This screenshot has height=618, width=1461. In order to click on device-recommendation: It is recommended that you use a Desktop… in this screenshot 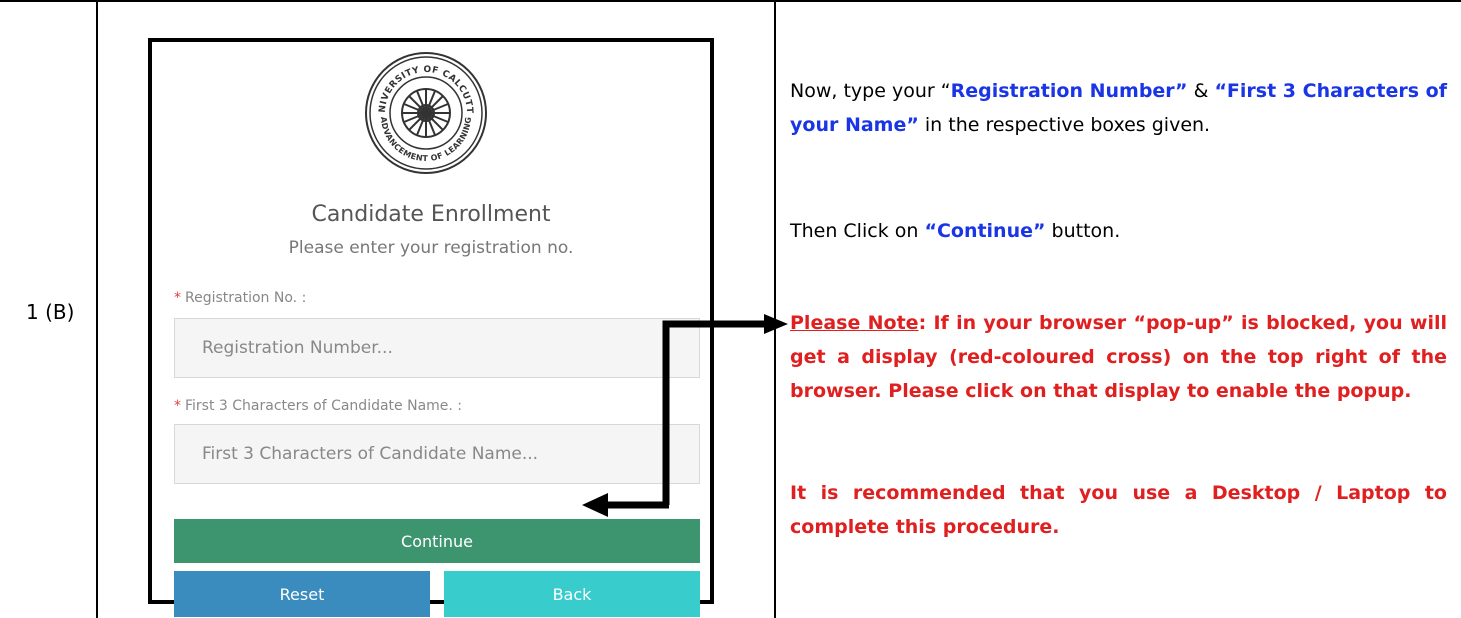, I will do `click(1118, 510)`.